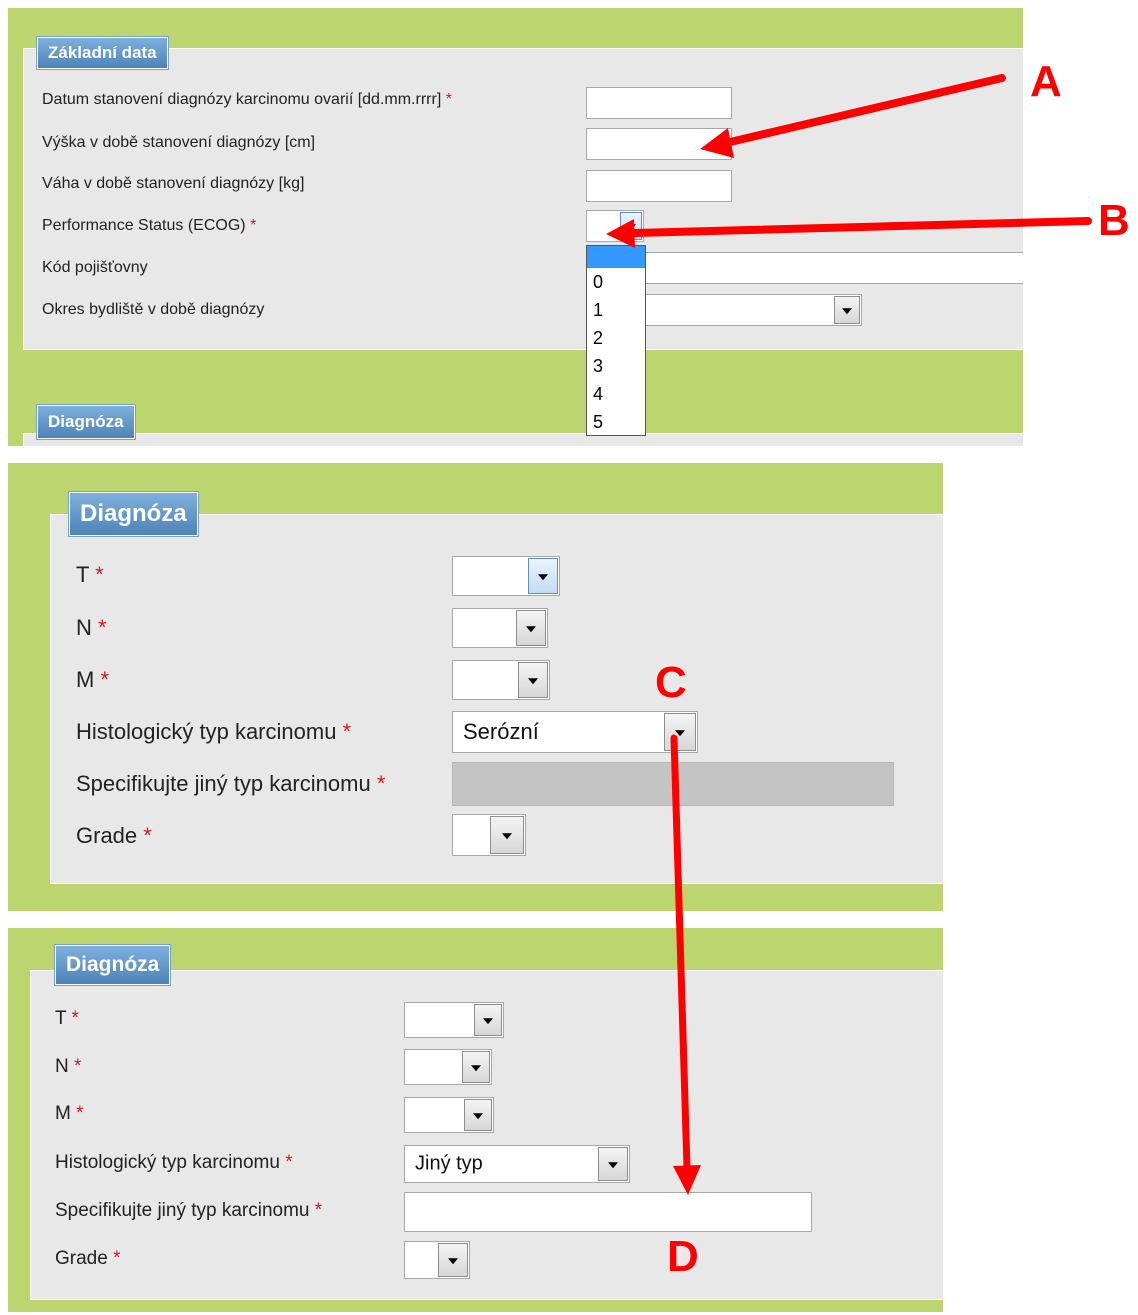  What do you see at coordinates (449, 1163) in the screenshot?
I see `histology-value: Jiný typ` at bounding box center [449, 1163].